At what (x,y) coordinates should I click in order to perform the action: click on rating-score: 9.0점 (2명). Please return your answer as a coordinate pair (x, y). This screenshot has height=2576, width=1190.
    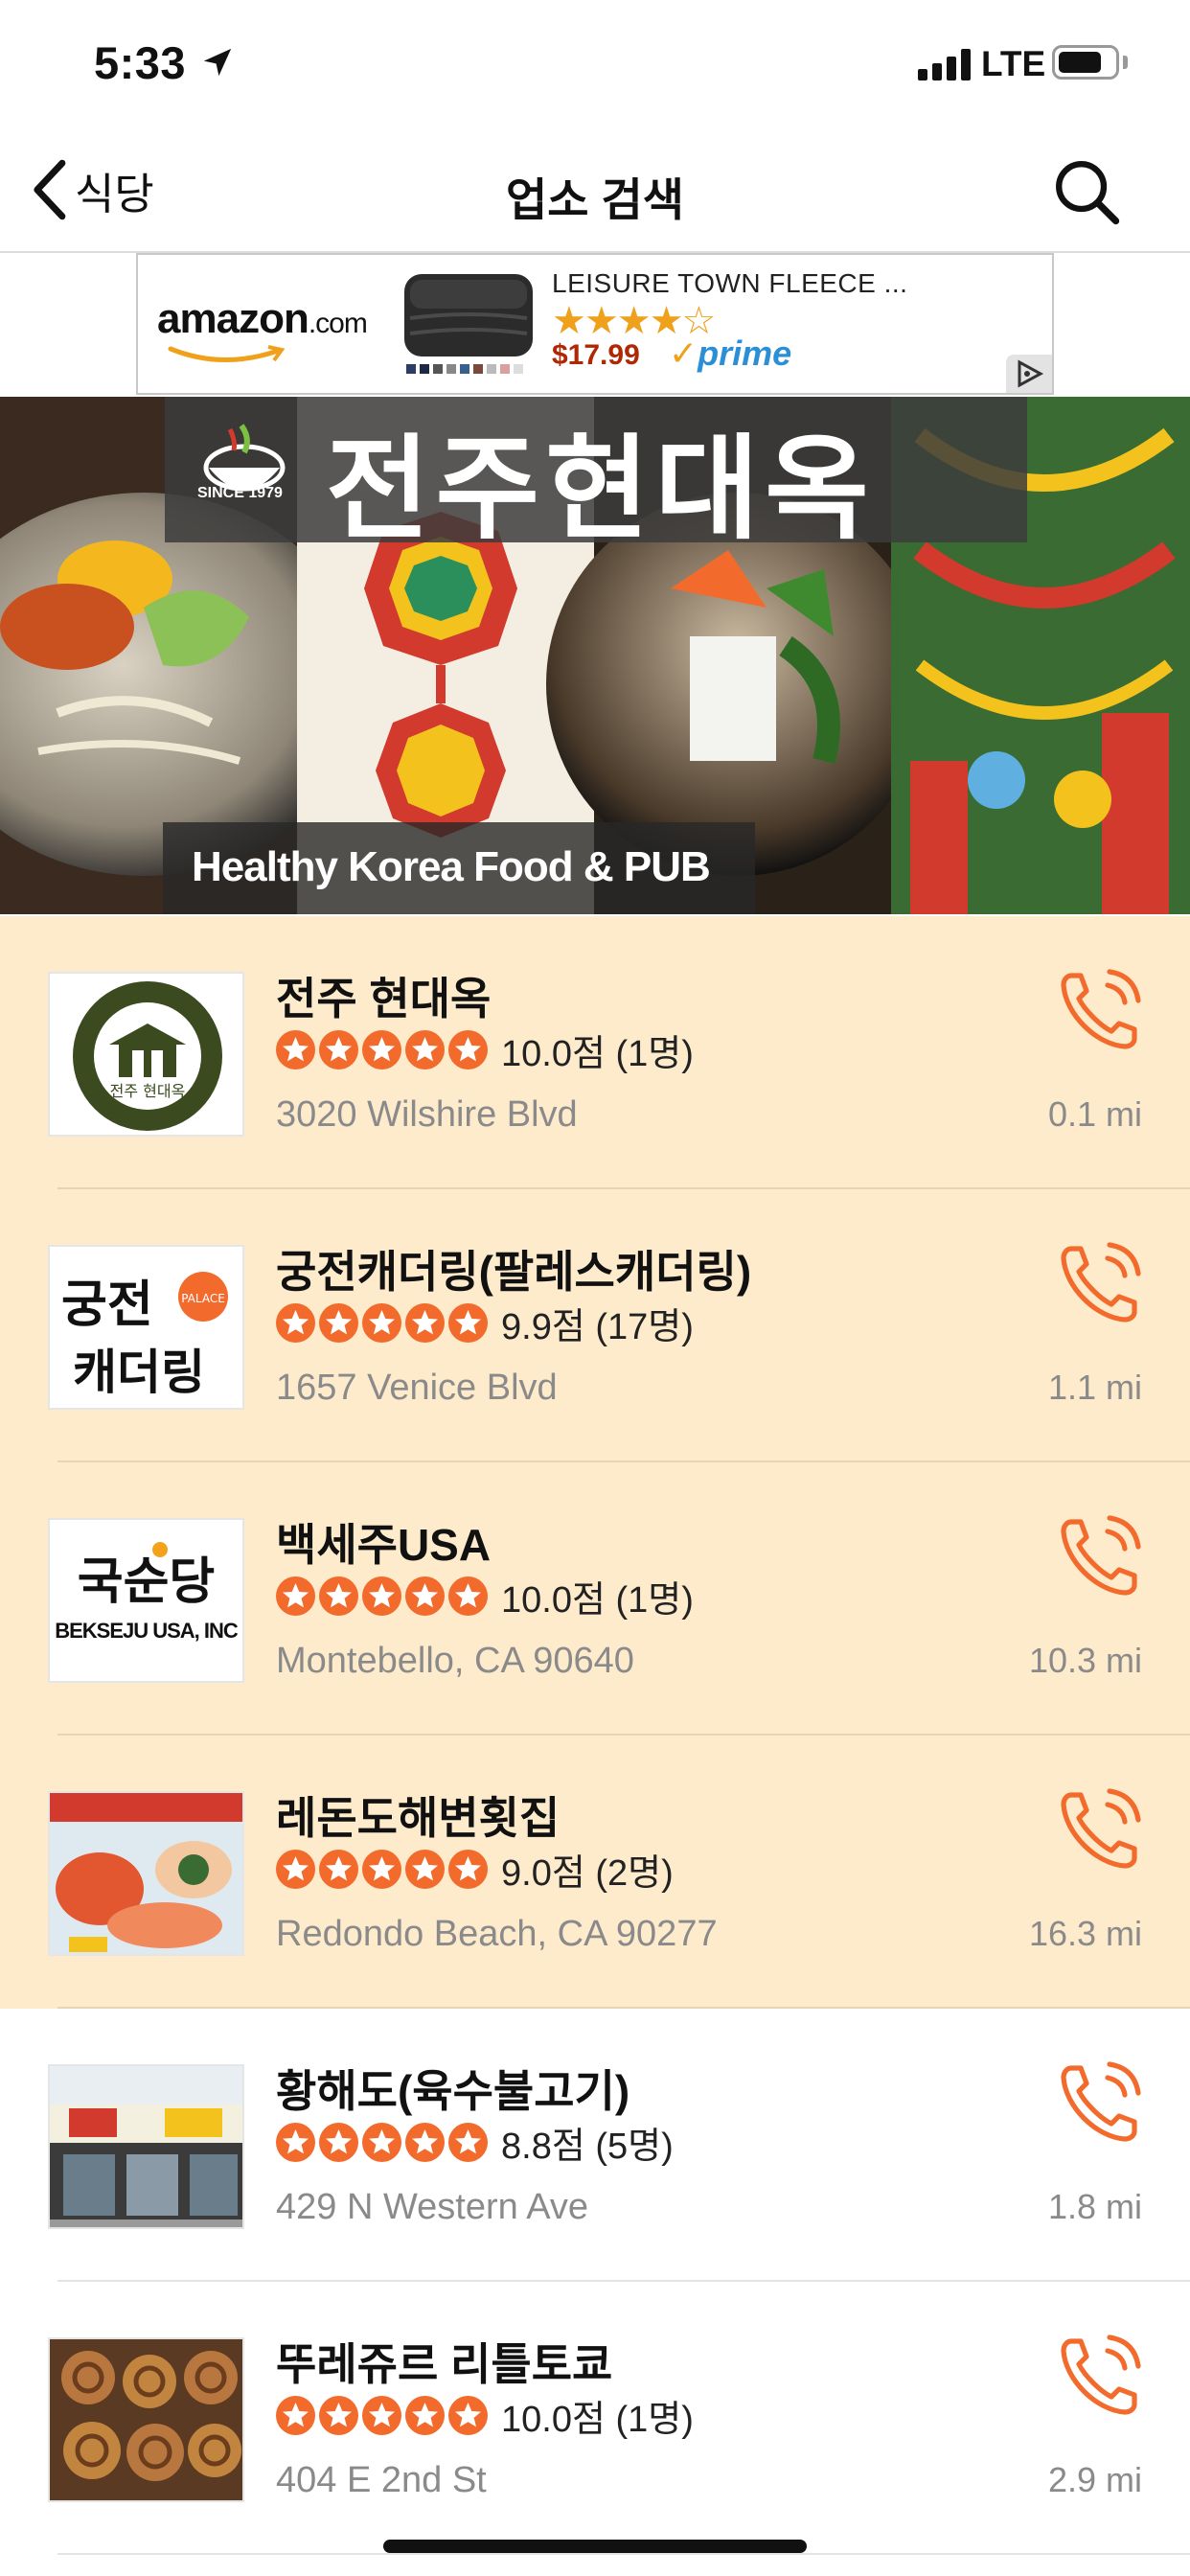
    Looking at the image, I should click on (588, 1873).